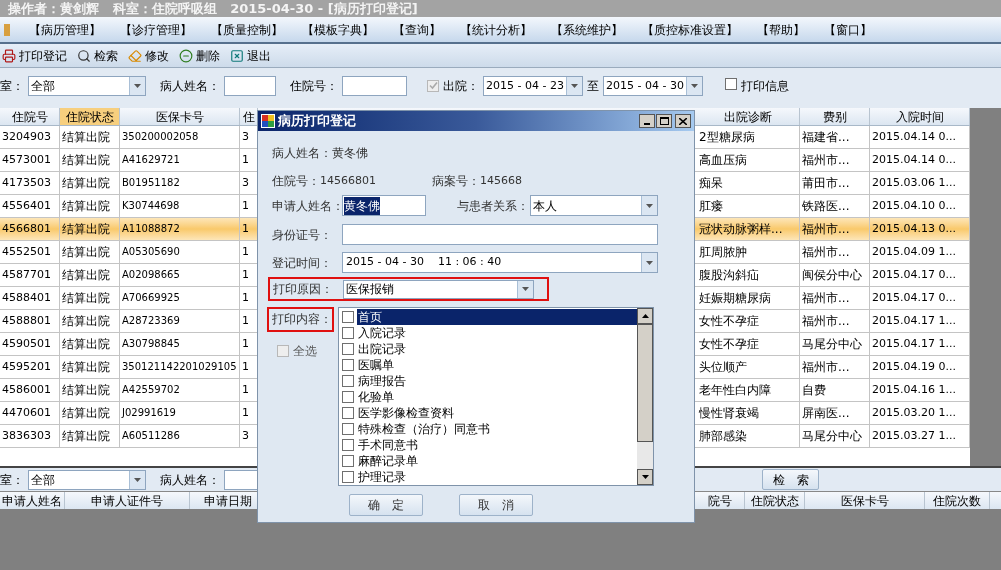 The height and width of the screenshot is (570, 1001). What do you see at coordinates (748, 413) in the screenshot?
I see `table-cell: 慢性肾衰竭` at bounding box center [748, 413].